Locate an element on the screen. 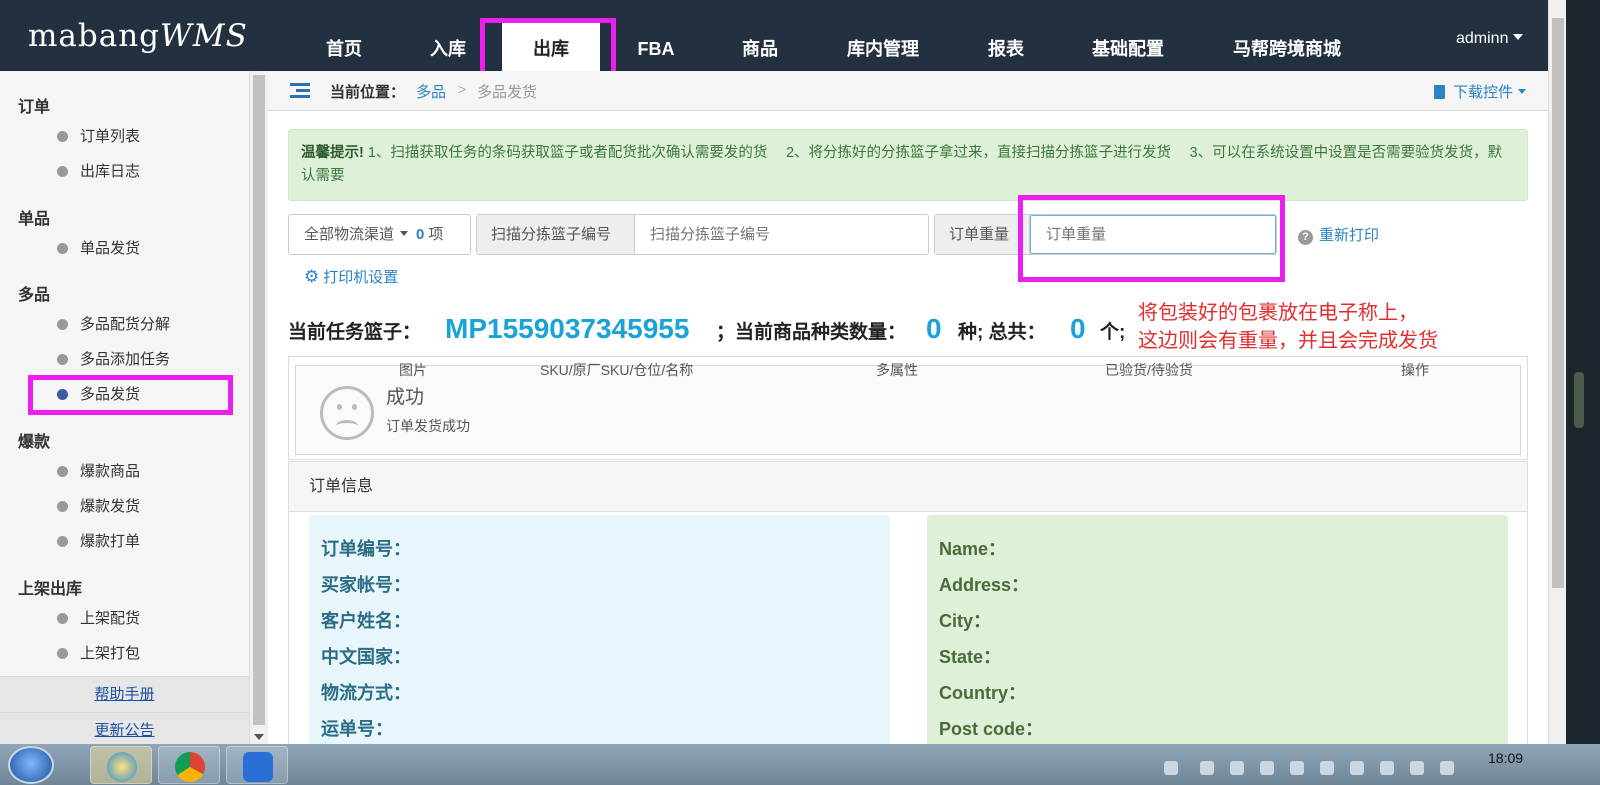  taskbar-app-browser is located at coordinates (121, 765).